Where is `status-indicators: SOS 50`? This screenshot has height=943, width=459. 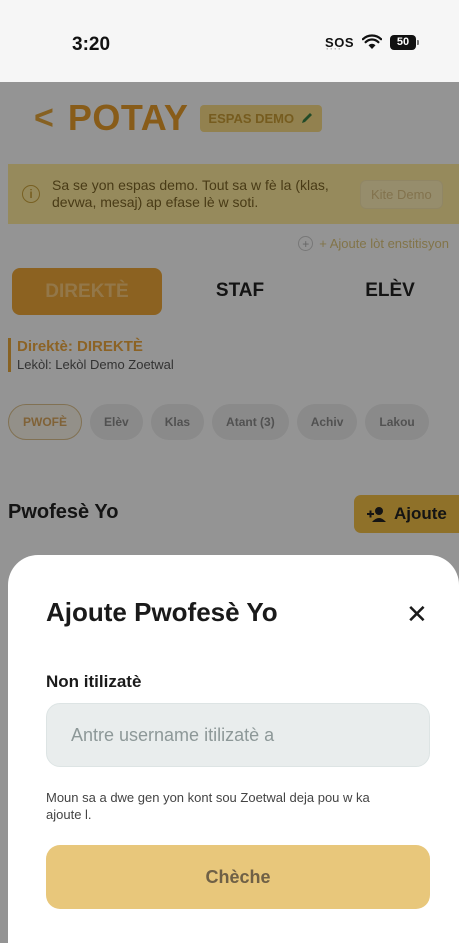 status-indicators: SOS 50 is located at coordinates (372, 44).